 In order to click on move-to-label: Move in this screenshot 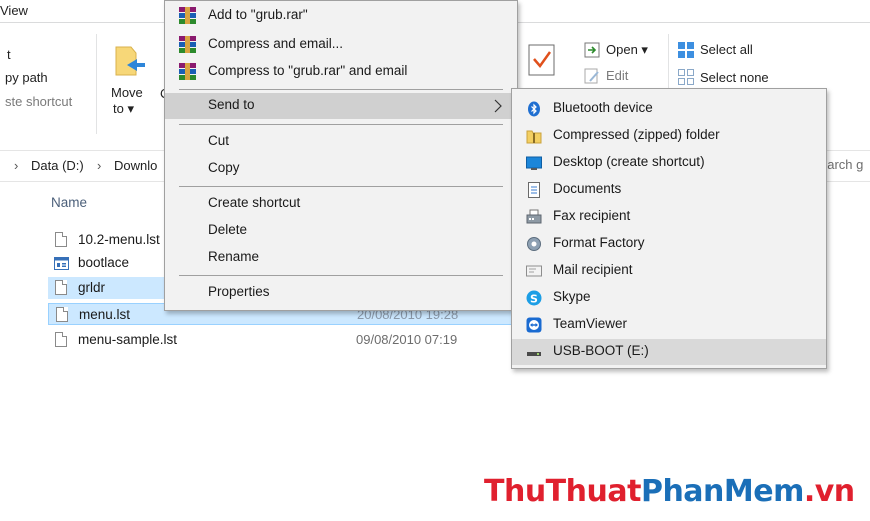, I will do `click(127, 92)`.